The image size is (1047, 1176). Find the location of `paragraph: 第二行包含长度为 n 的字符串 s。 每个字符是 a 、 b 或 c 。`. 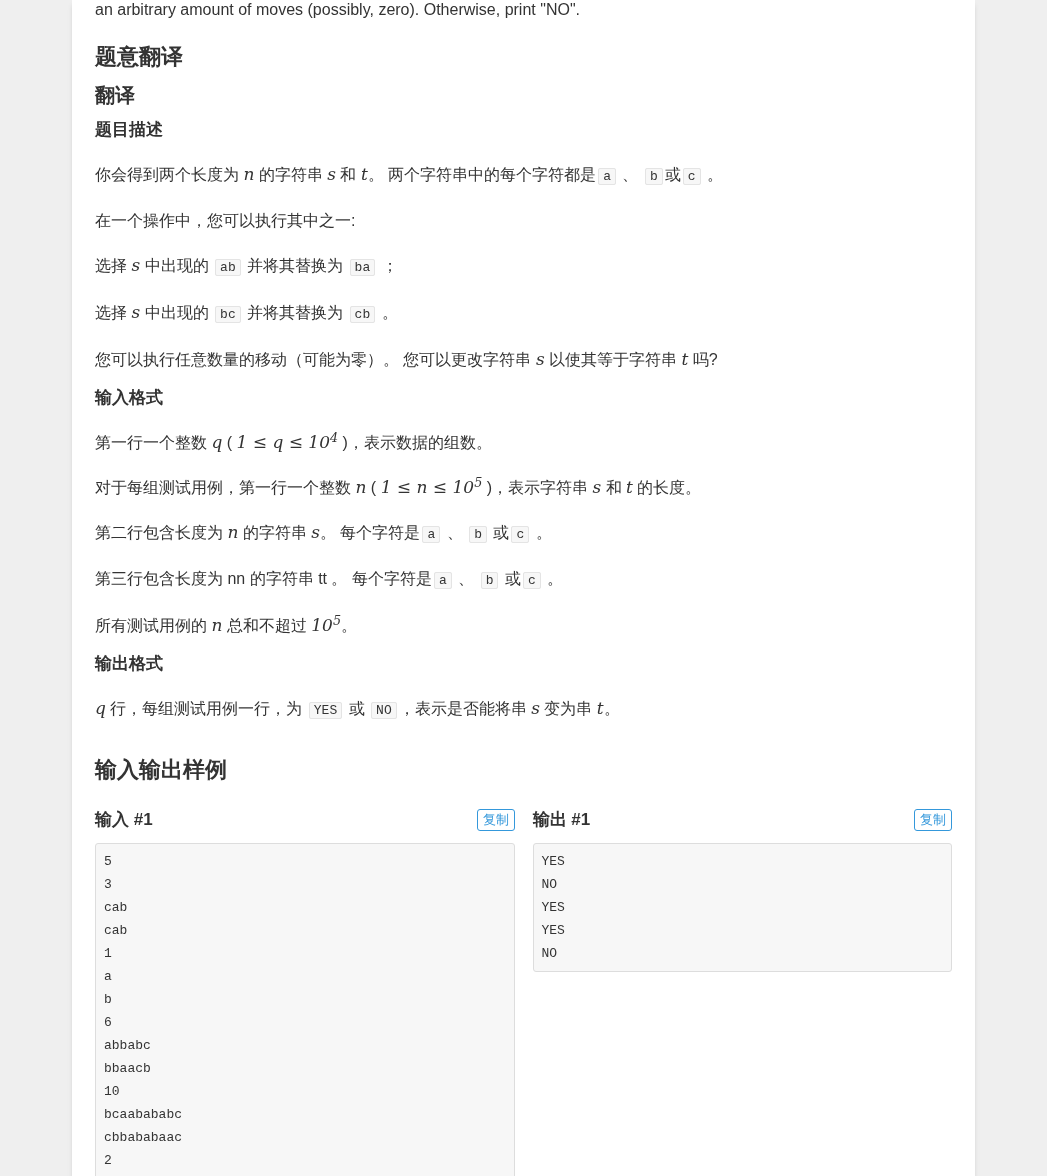

paragraph: 第二行包含长度为 n 的字符串 s。 每个字符是 a 、 b 或 c 。 is located at coordinates (324, 533).